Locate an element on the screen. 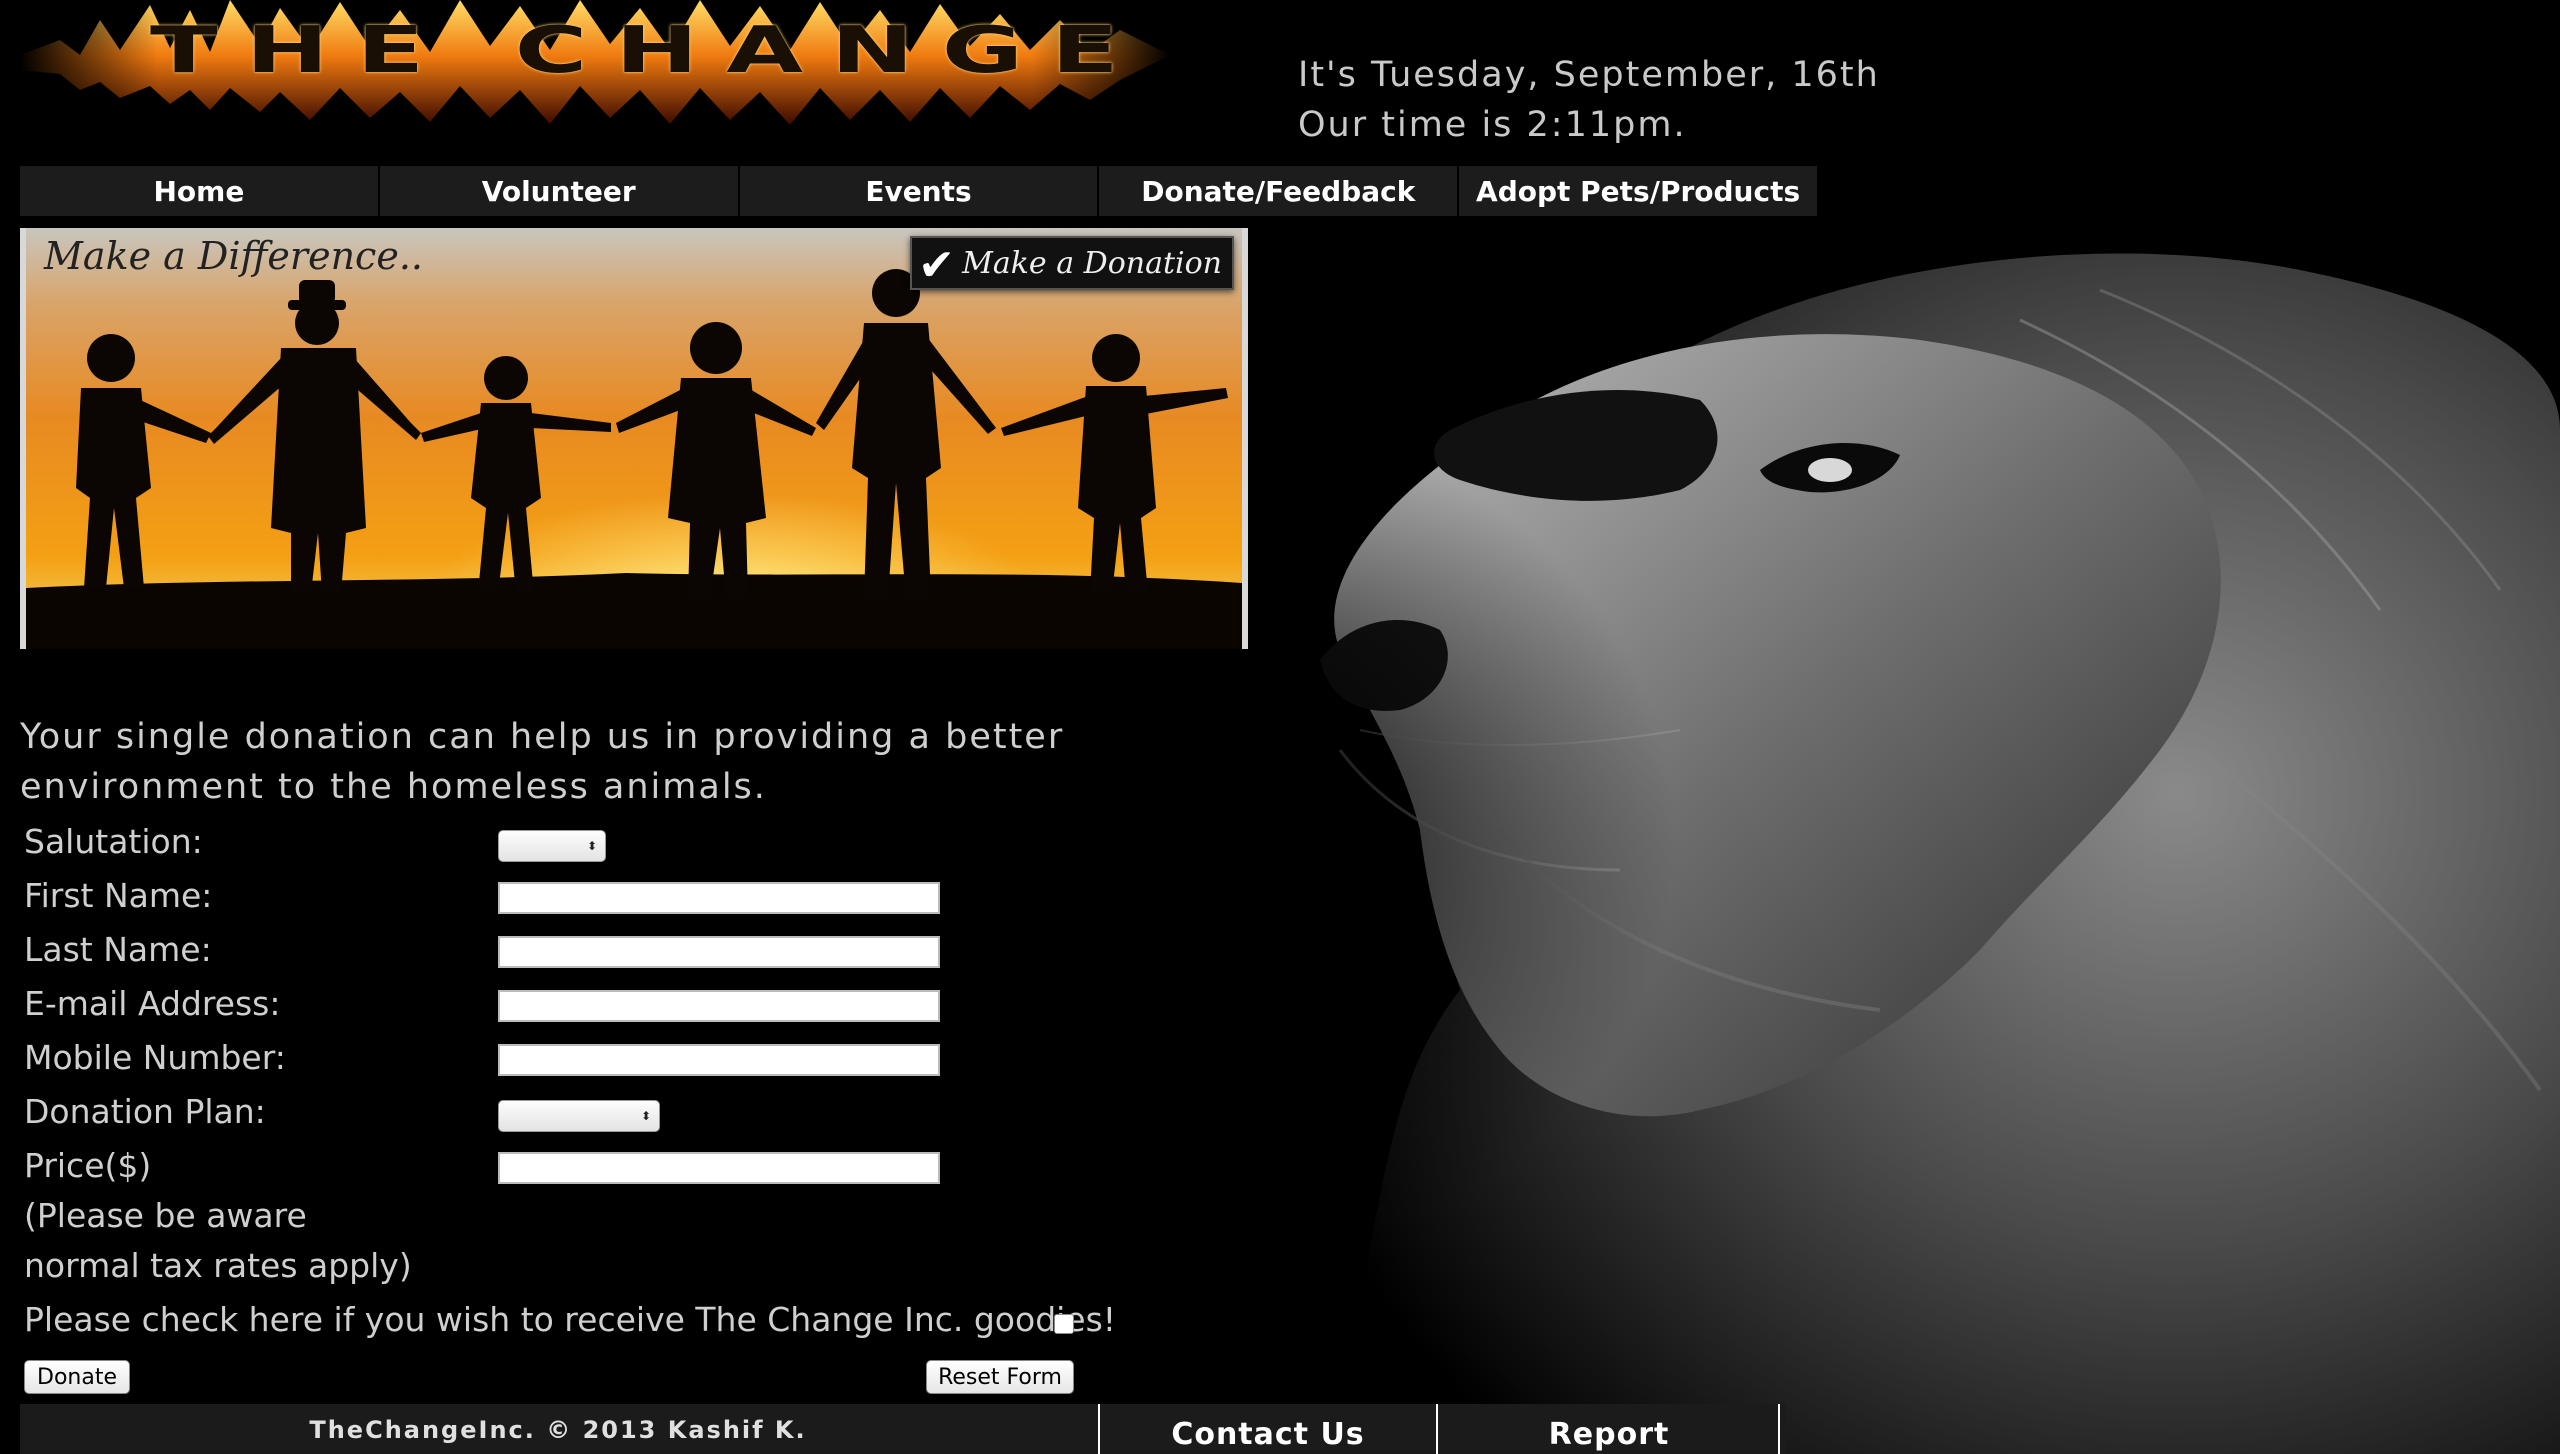  first-name-field is located at coordinates (719, 898).